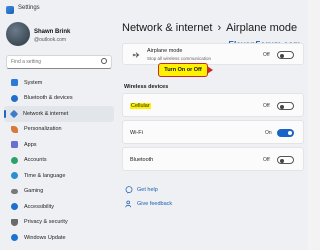 This screenshot has height=250, width=320. Describe the element at coordinates (213, 159) in the screenshot. I see `bluetooth-row: Bluetooth Off` at that location.